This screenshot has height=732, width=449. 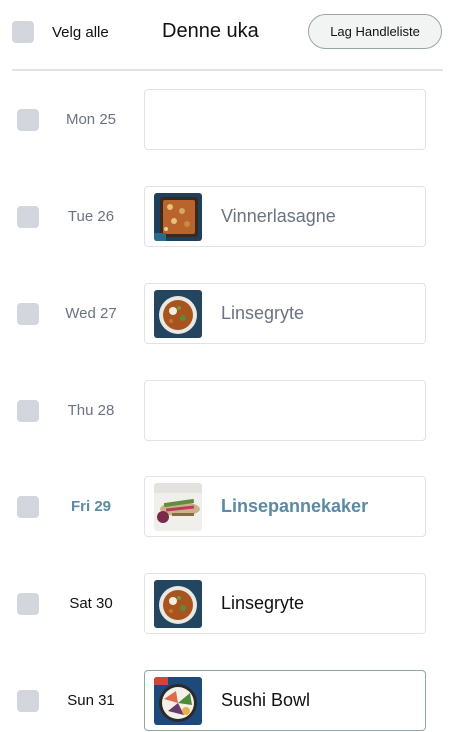 What do you see at coordinates (91, 216) in the screenshot?
I see `day-label: Tue 26` at bounding box center [91, 216].